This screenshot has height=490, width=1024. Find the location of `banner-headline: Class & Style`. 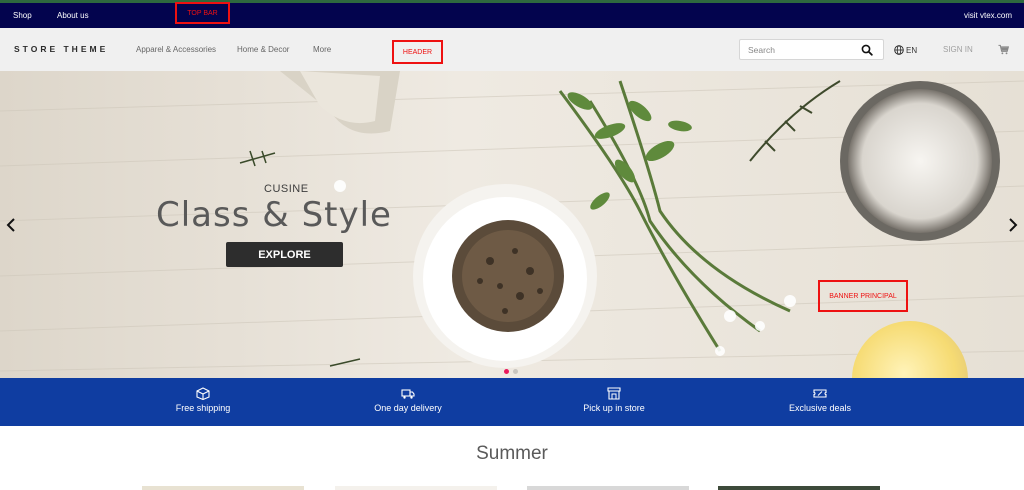

banner-headline: Class & Style is located at coordinates (274, 215).